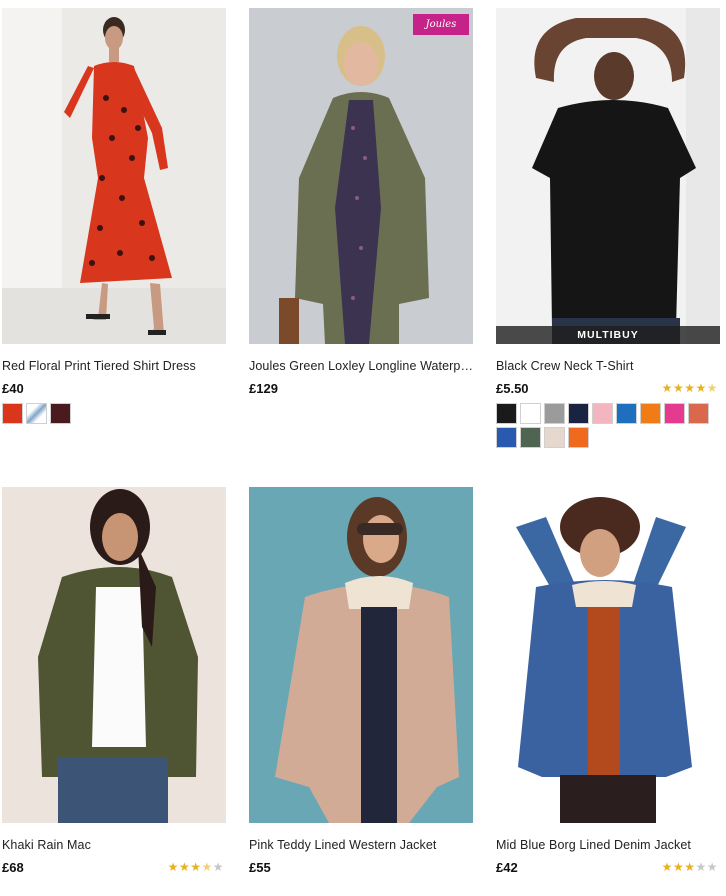  I want to click on product-card: Khaki Rain Mac £68 ★★★★★, so click(114, 681).